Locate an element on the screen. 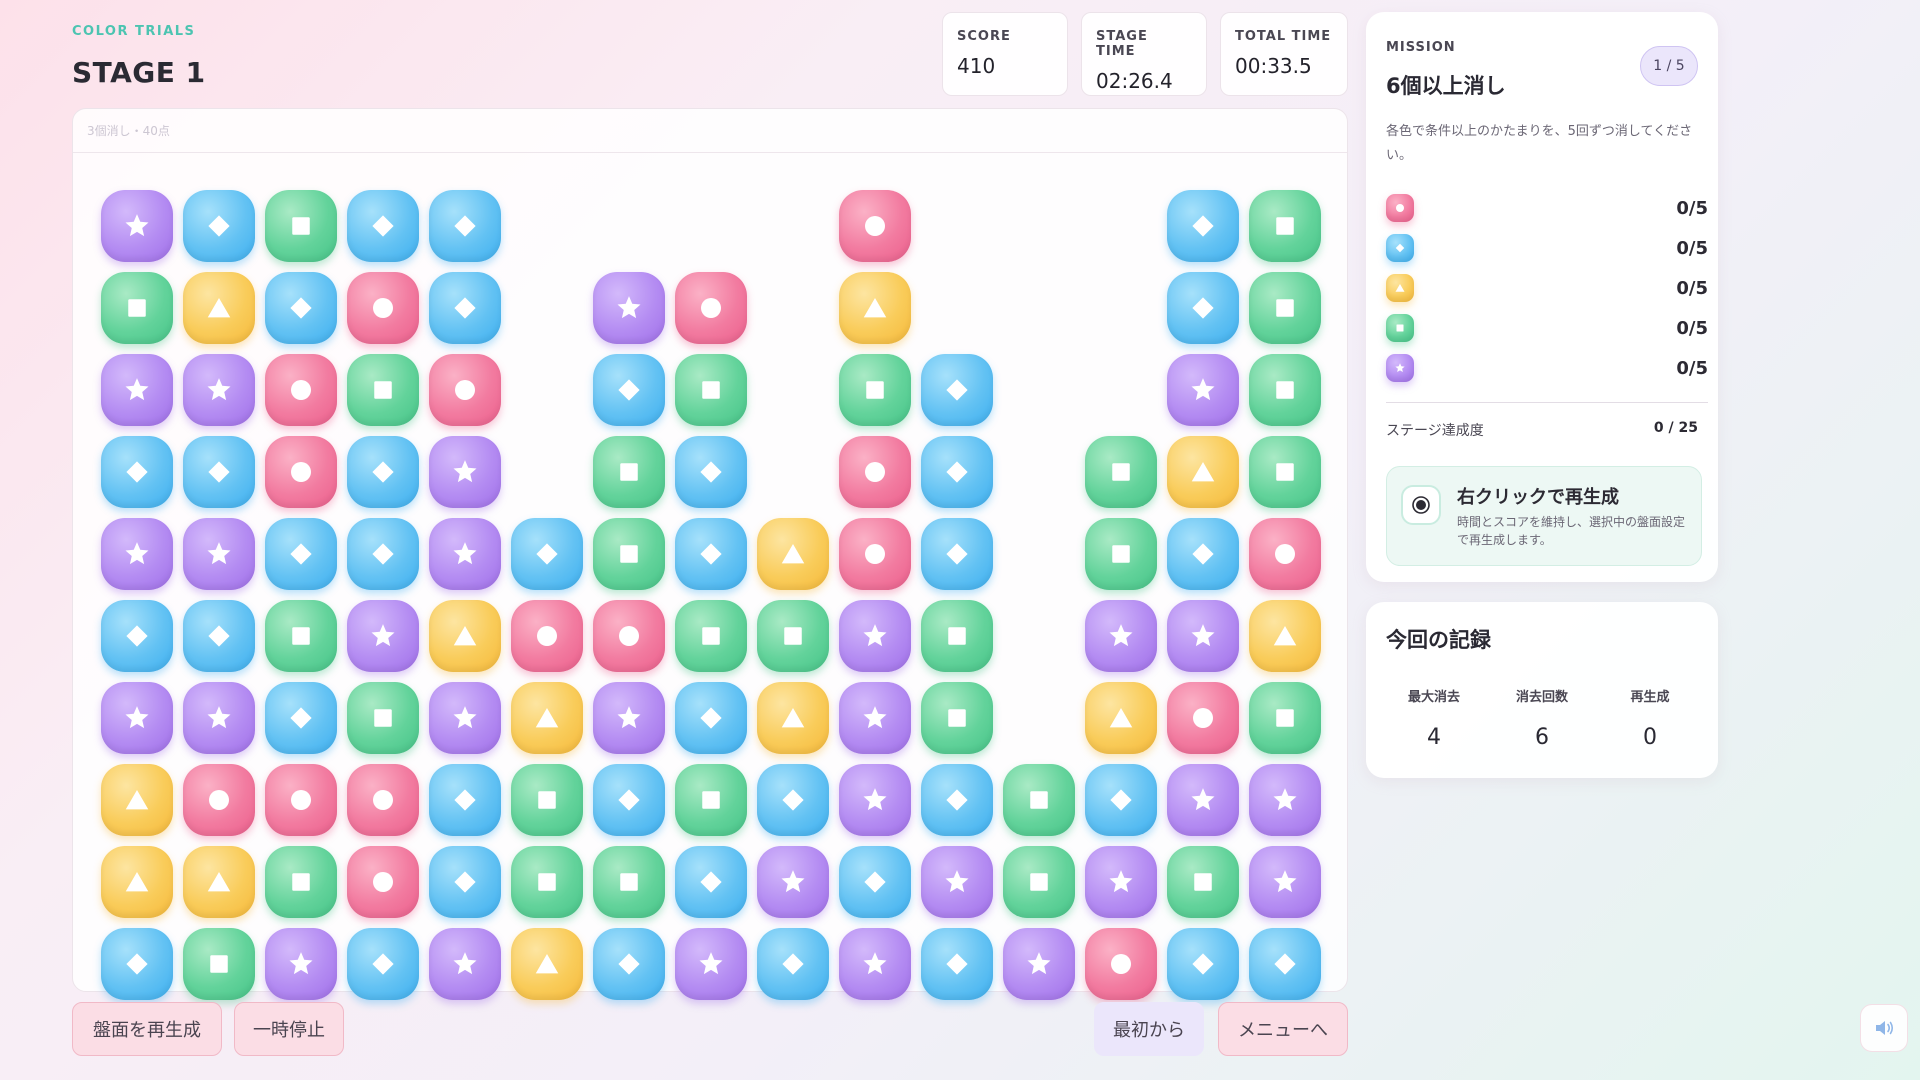 This screenshot has height=1080, width=1920. restart-button: 最初から is located at coordinates (1149, 1029).